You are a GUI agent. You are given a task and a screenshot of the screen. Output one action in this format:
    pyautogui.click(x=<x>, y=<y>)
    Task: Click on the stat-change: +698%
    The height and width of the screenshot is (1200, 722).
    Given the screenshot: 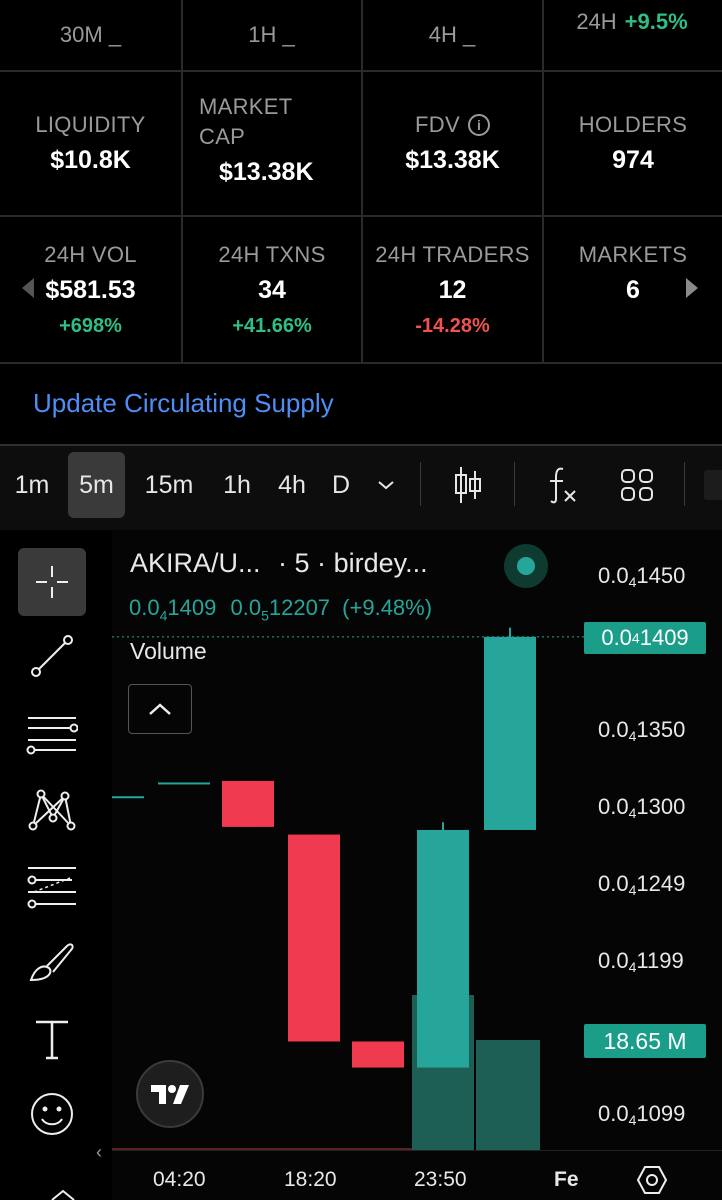 What is the action you would take?
    pyautogui.click(x=90, y=325)
    